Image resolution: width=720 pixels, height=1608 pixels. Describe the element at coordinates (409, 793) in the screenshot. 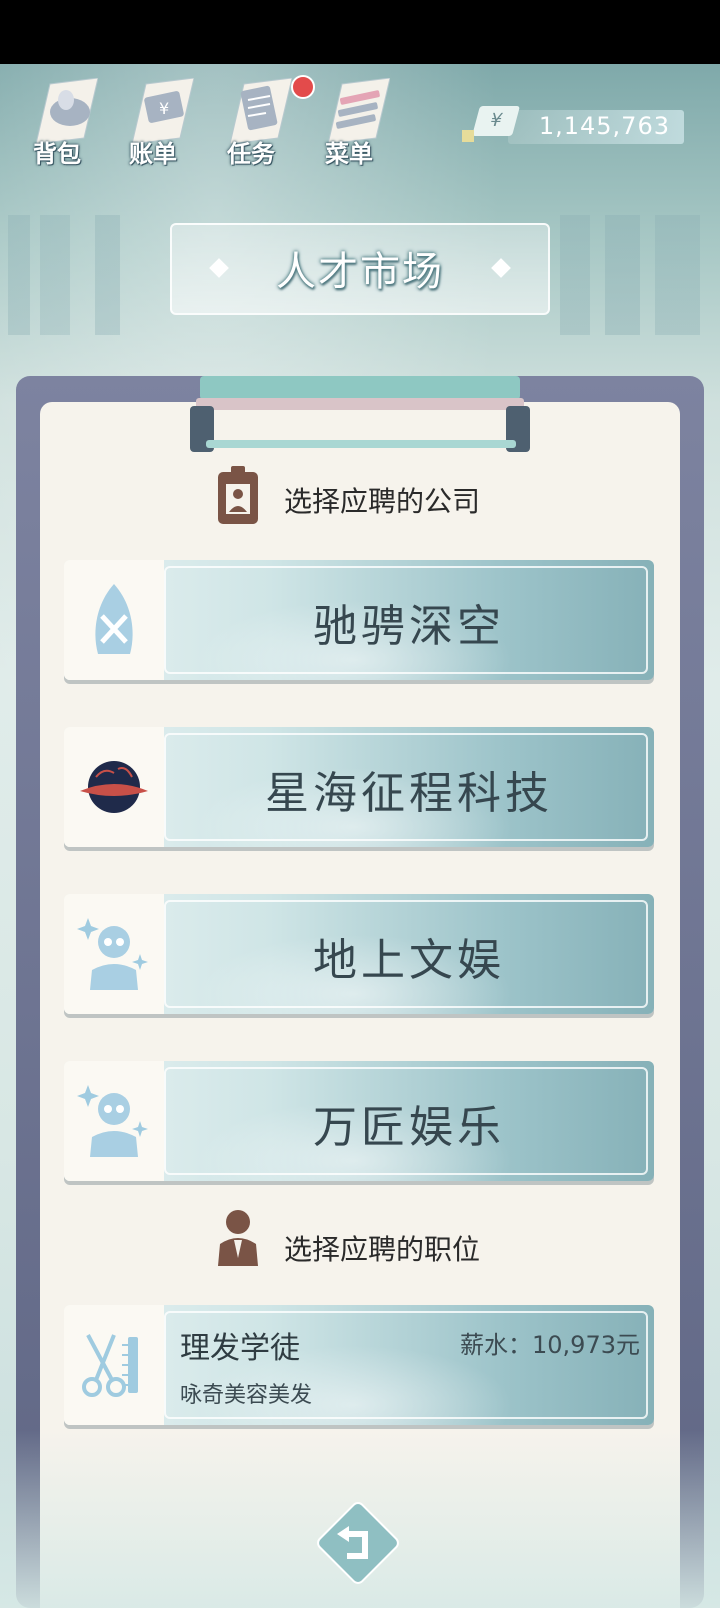

I see `company-name: 星海征程科技` at that location.